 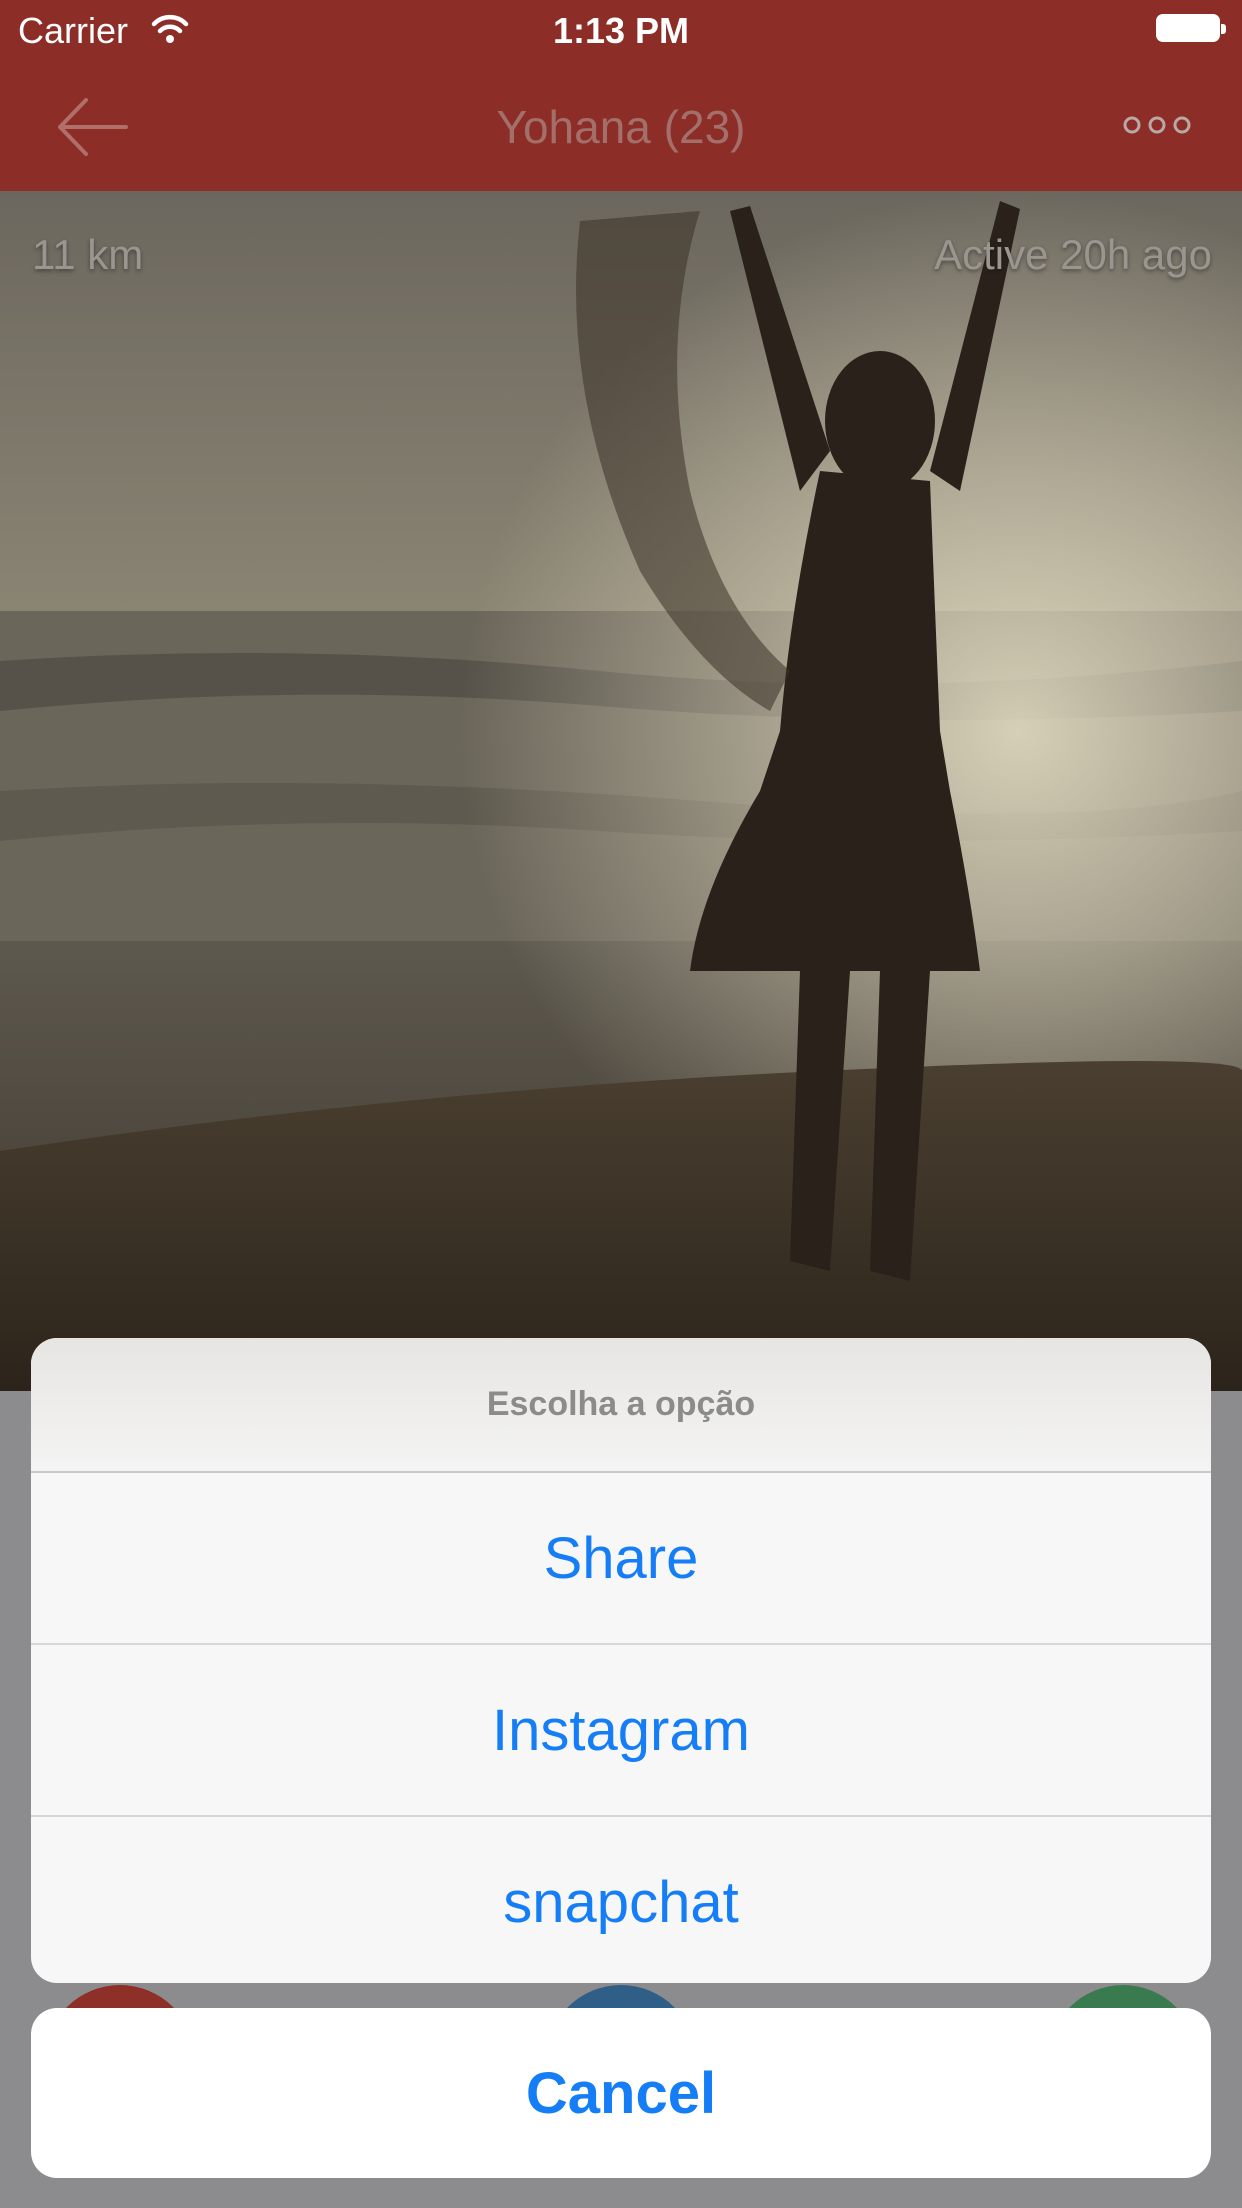 What do you see at coordinates (621, 1731) in the screenshot?
I see `instagram-option: Instagram` at bounding box center [621, 1731].